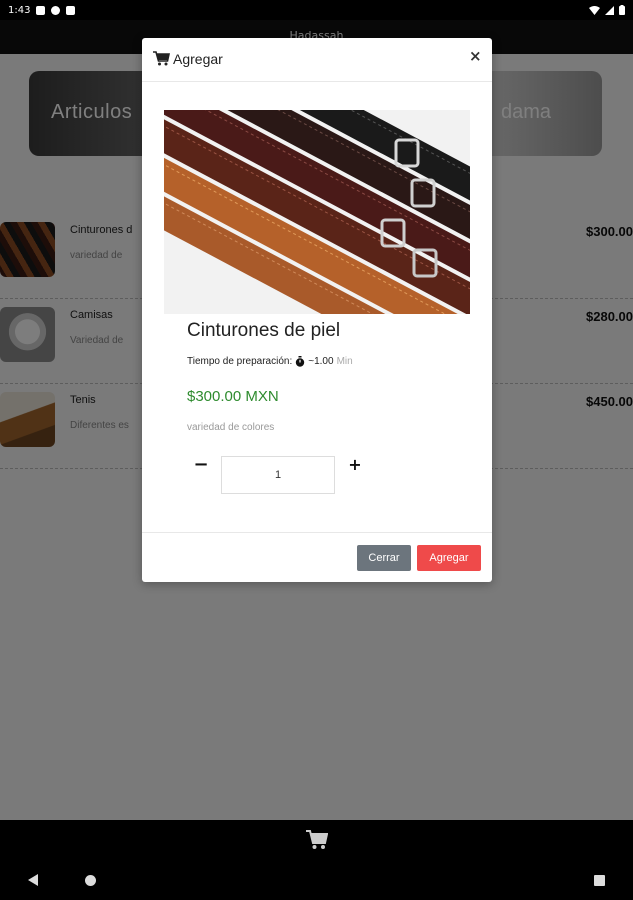 The width and height of the screenshot is (633, 900). Describe the element at coordinates (231, 427) in the screenshot. I see `product-description: variedad de colores` at that location.